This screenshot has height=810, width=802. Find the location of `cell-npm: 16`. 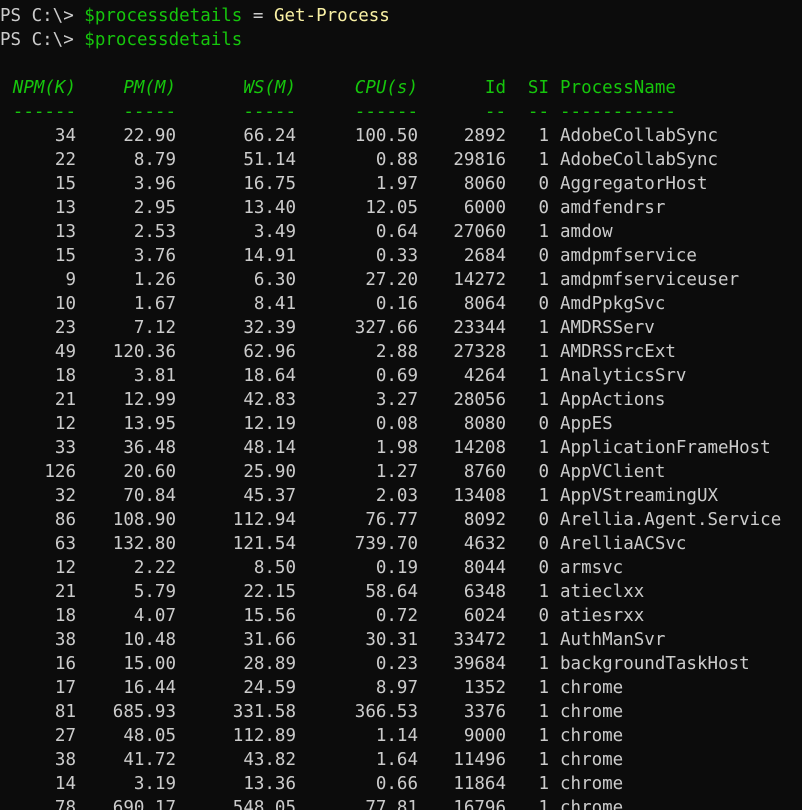

cell-npm: 16 is located at coordinates (65, 664).